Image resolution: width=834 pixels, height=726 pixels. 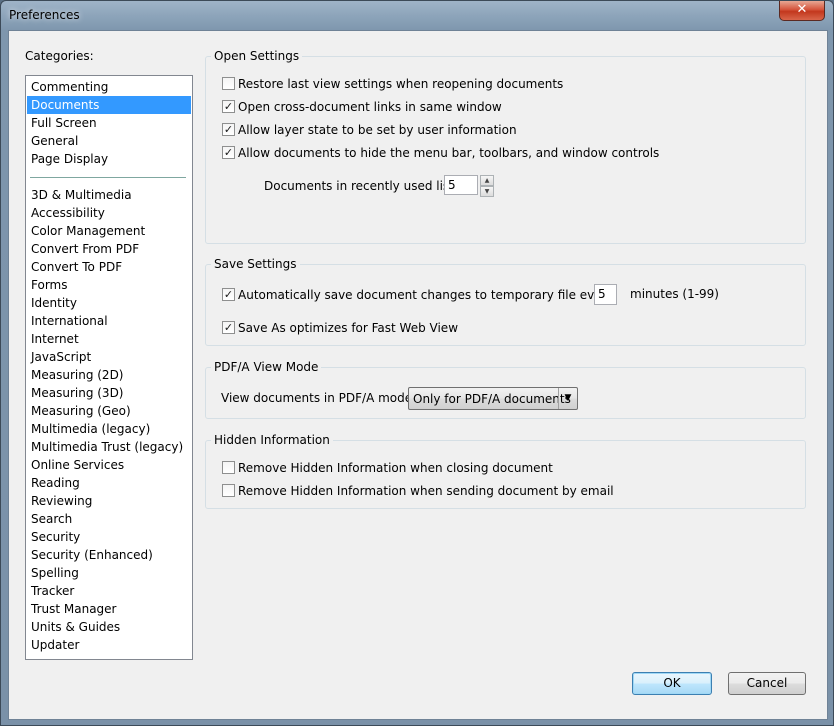 What do you see at coordinates (109, 429) in the screenshot?
I see `category-item: Multimedia (legacy)` at bounding box center [109, 429].